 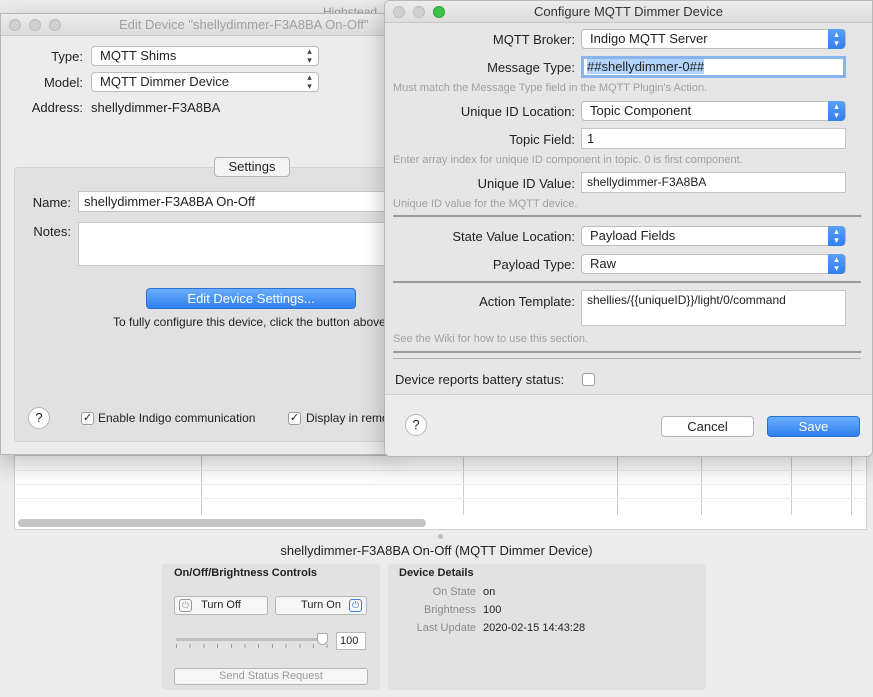 What do you see at coordinates (588, 379) in the screenshot?
I see `battery-checkbox` at bounding box center [588, 379].